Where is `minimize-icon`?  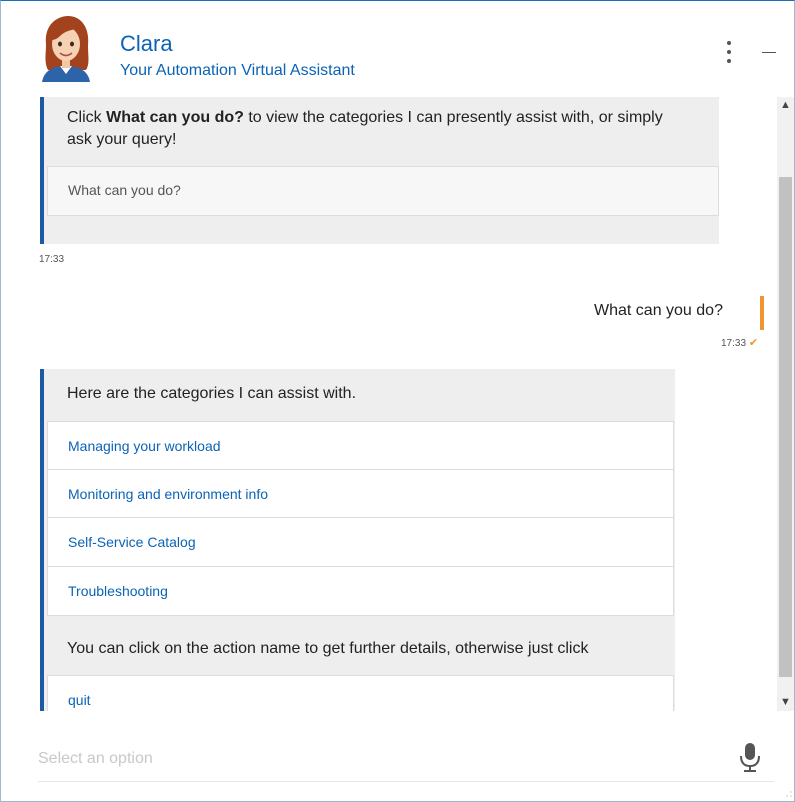
minimize-icon is located at coordinates (769, 52).